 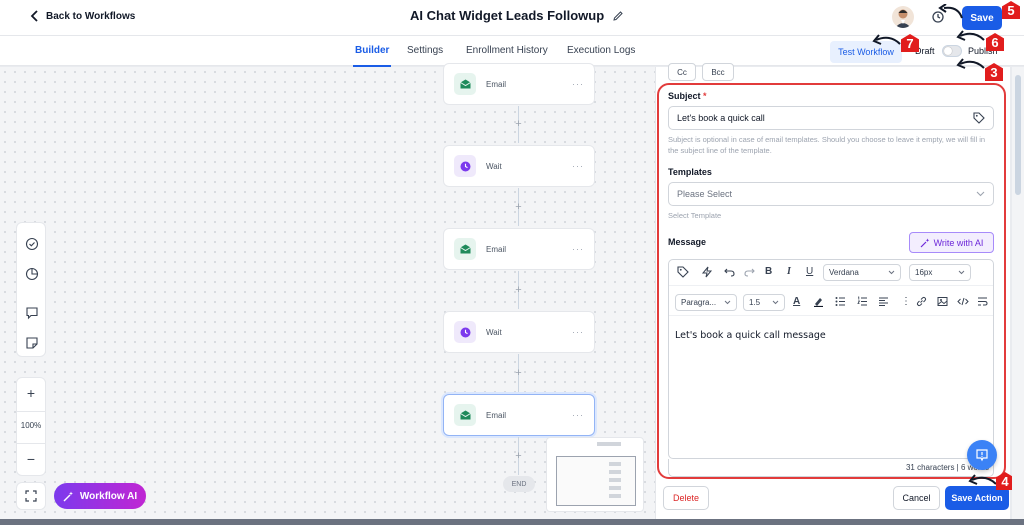 I want to click on window-bottom-edge, so click(x=512, y=522).